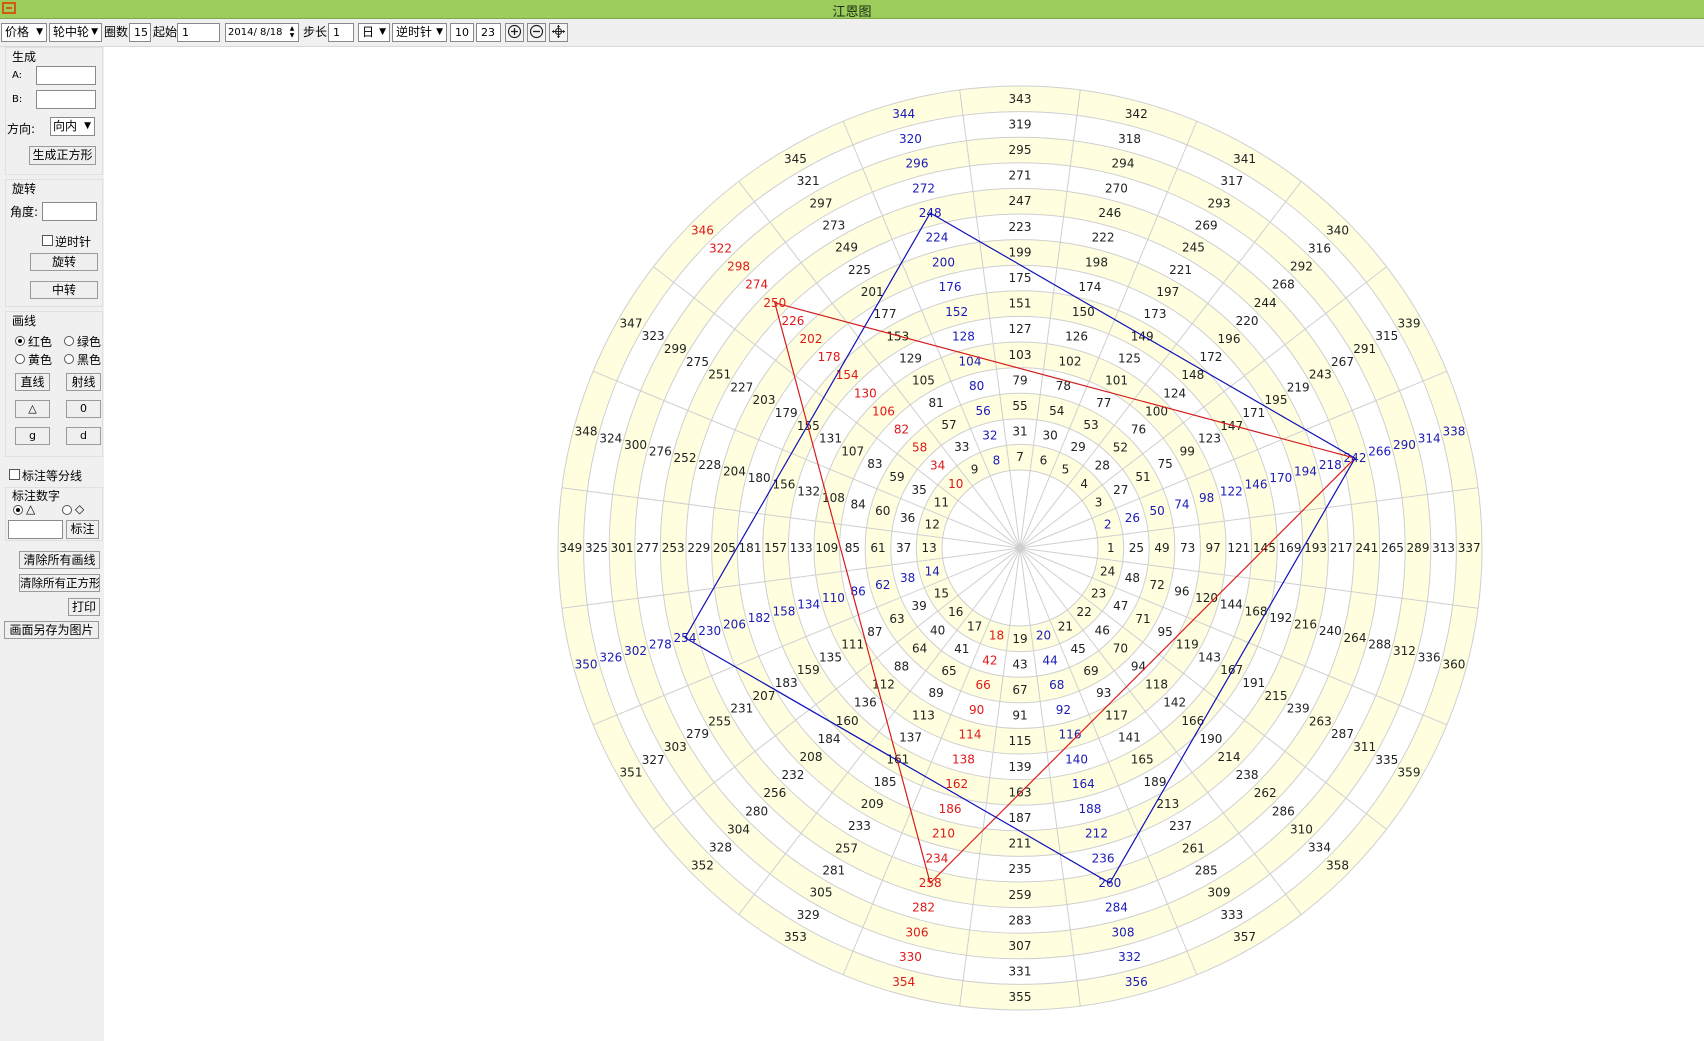 The height and width of the screenshot is (1041, 1704). Describe the element at coordinates (1155, 782) in the screenshot. I see `wheel-number: 189` at that location.